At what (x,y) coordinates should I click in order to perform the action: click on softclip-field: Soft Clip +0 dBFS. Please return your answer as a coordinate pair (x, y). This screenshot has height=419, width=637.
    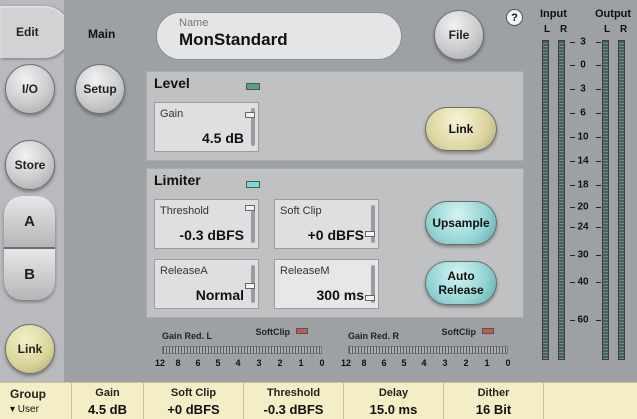
    Looking at the image, I should click on (326, 224).